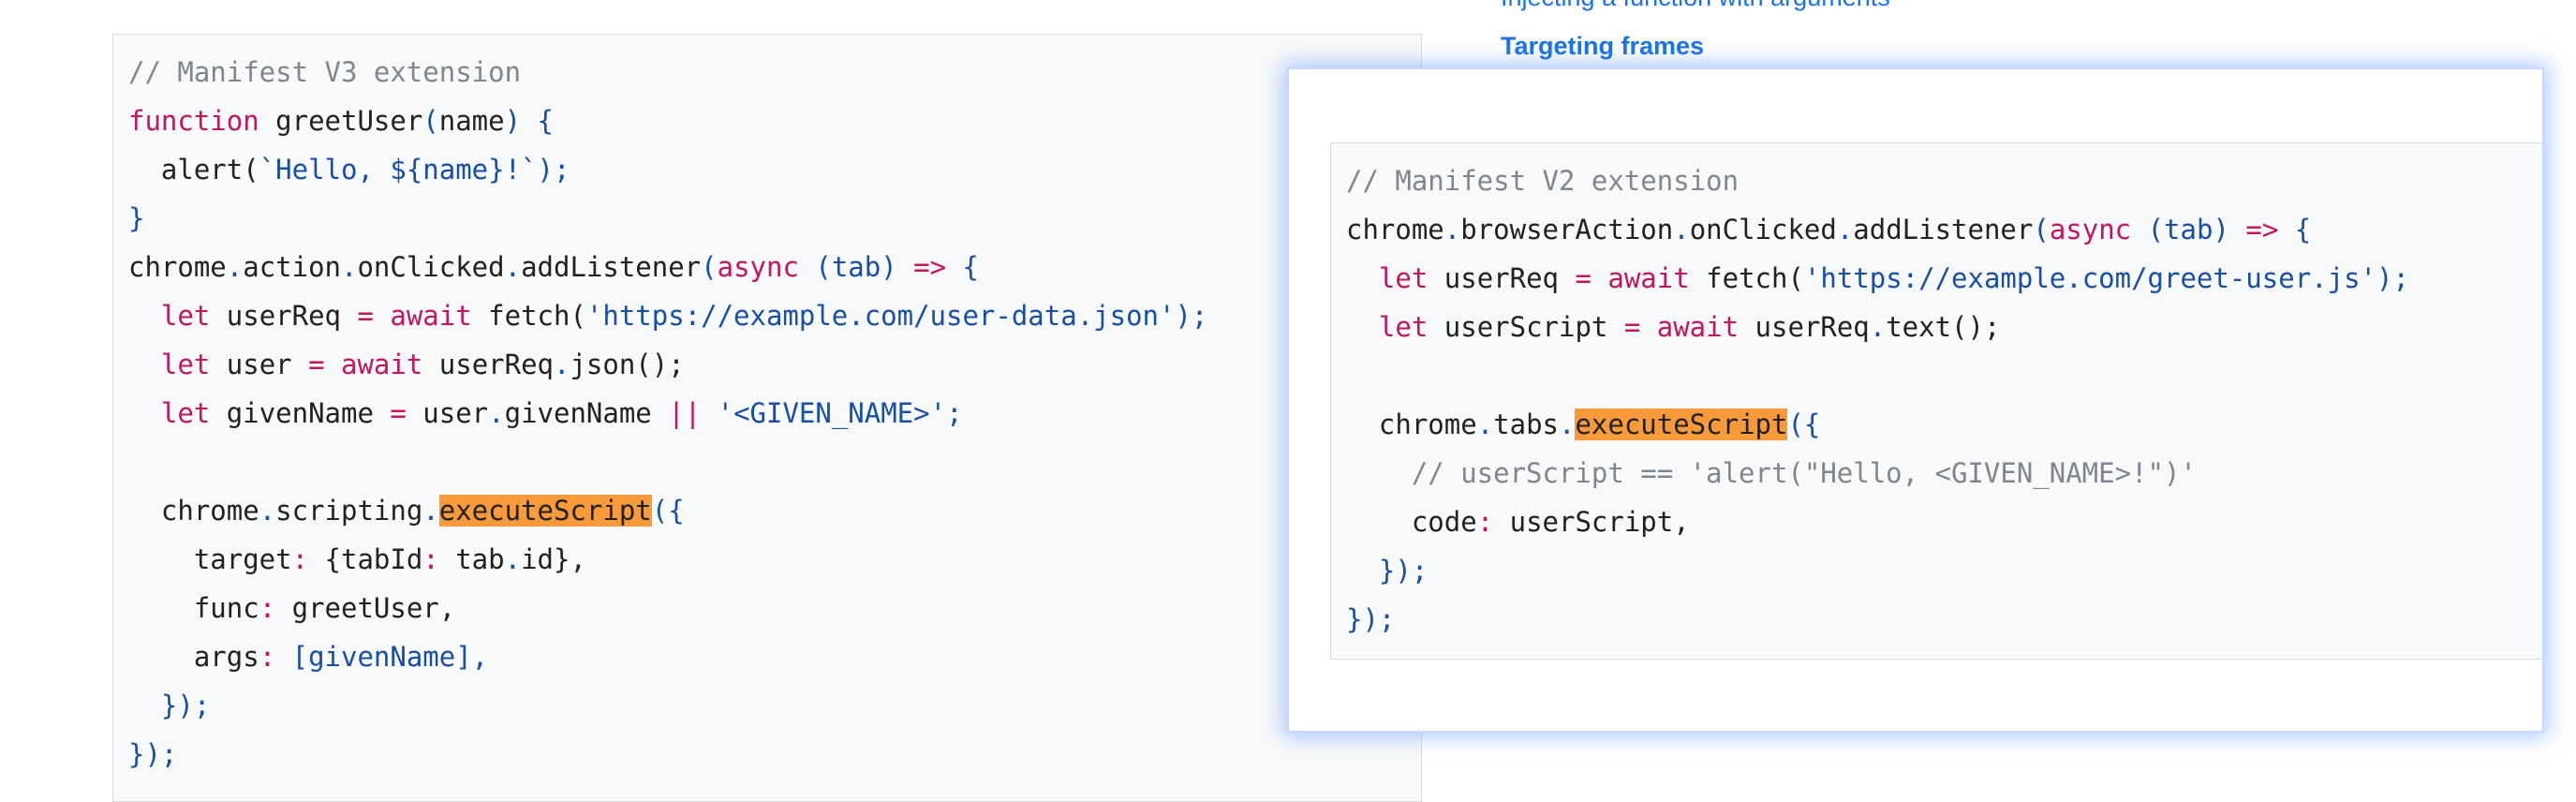 This screenshot has height=802, width=2576. I want to click on code-comment: // Manifest V2 extension, so click(1543, 181).